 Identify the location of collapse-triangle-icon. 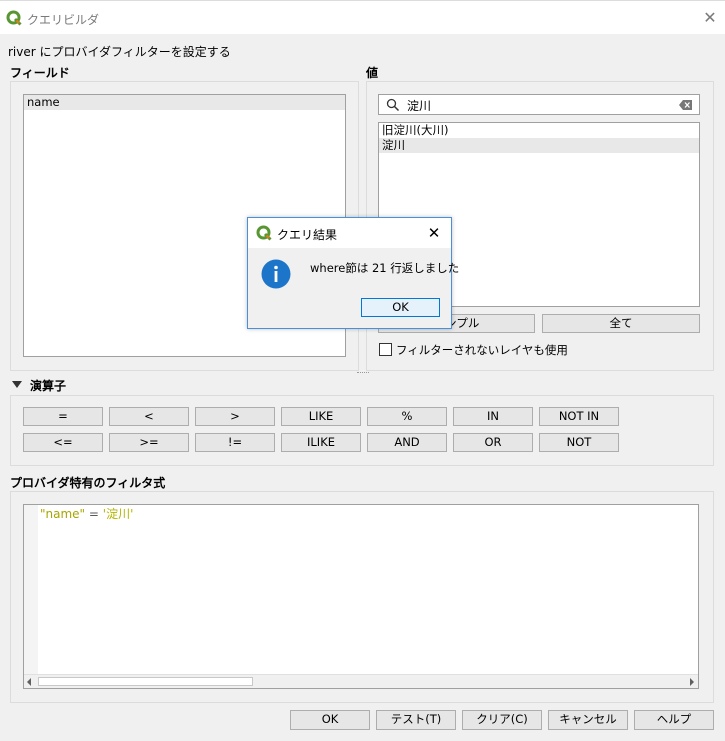
(17, 385).